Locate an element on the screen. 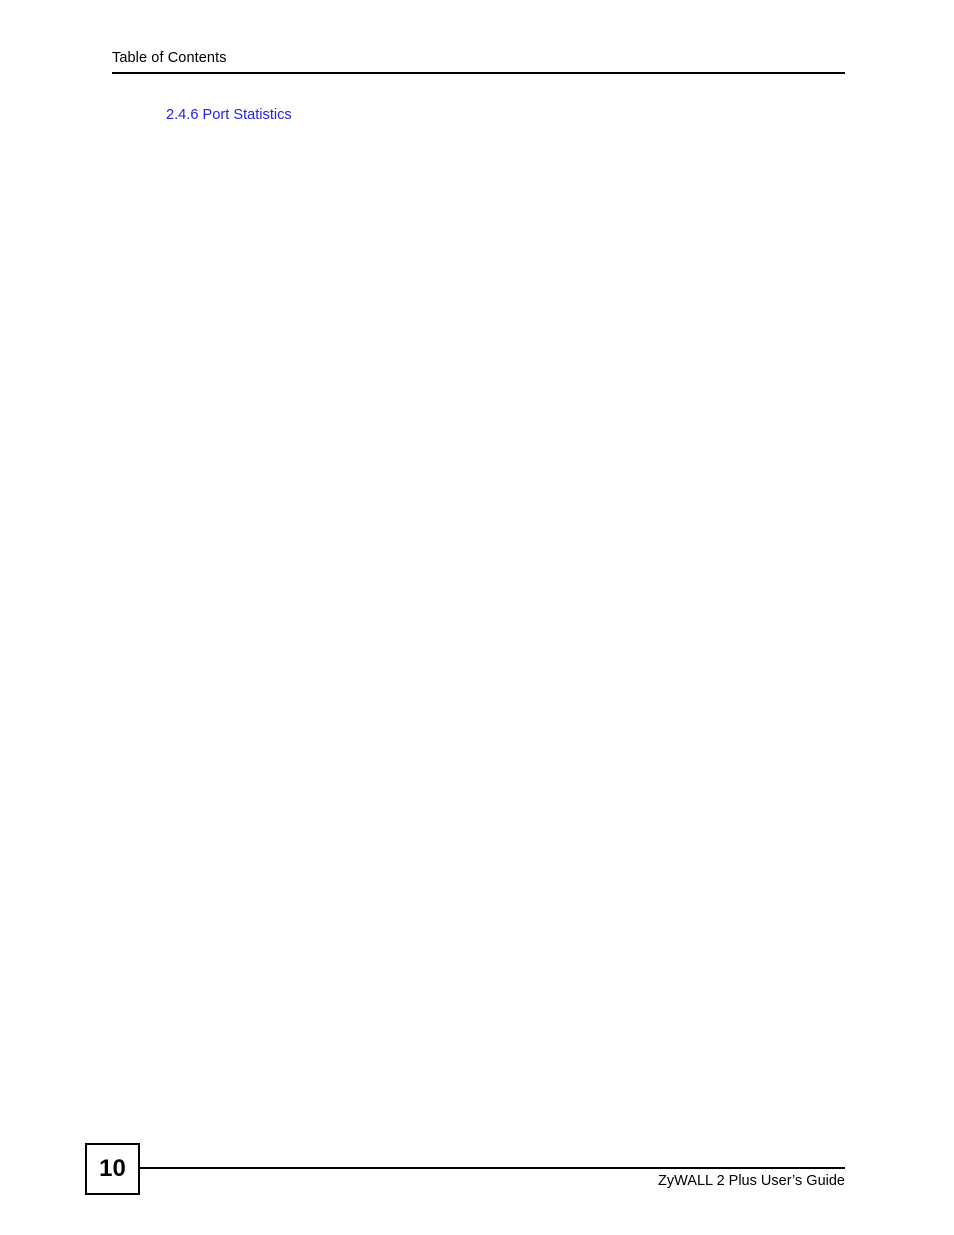 This screenshot has width=954, height=1235. header-divider is located at coordinates (478, 73).